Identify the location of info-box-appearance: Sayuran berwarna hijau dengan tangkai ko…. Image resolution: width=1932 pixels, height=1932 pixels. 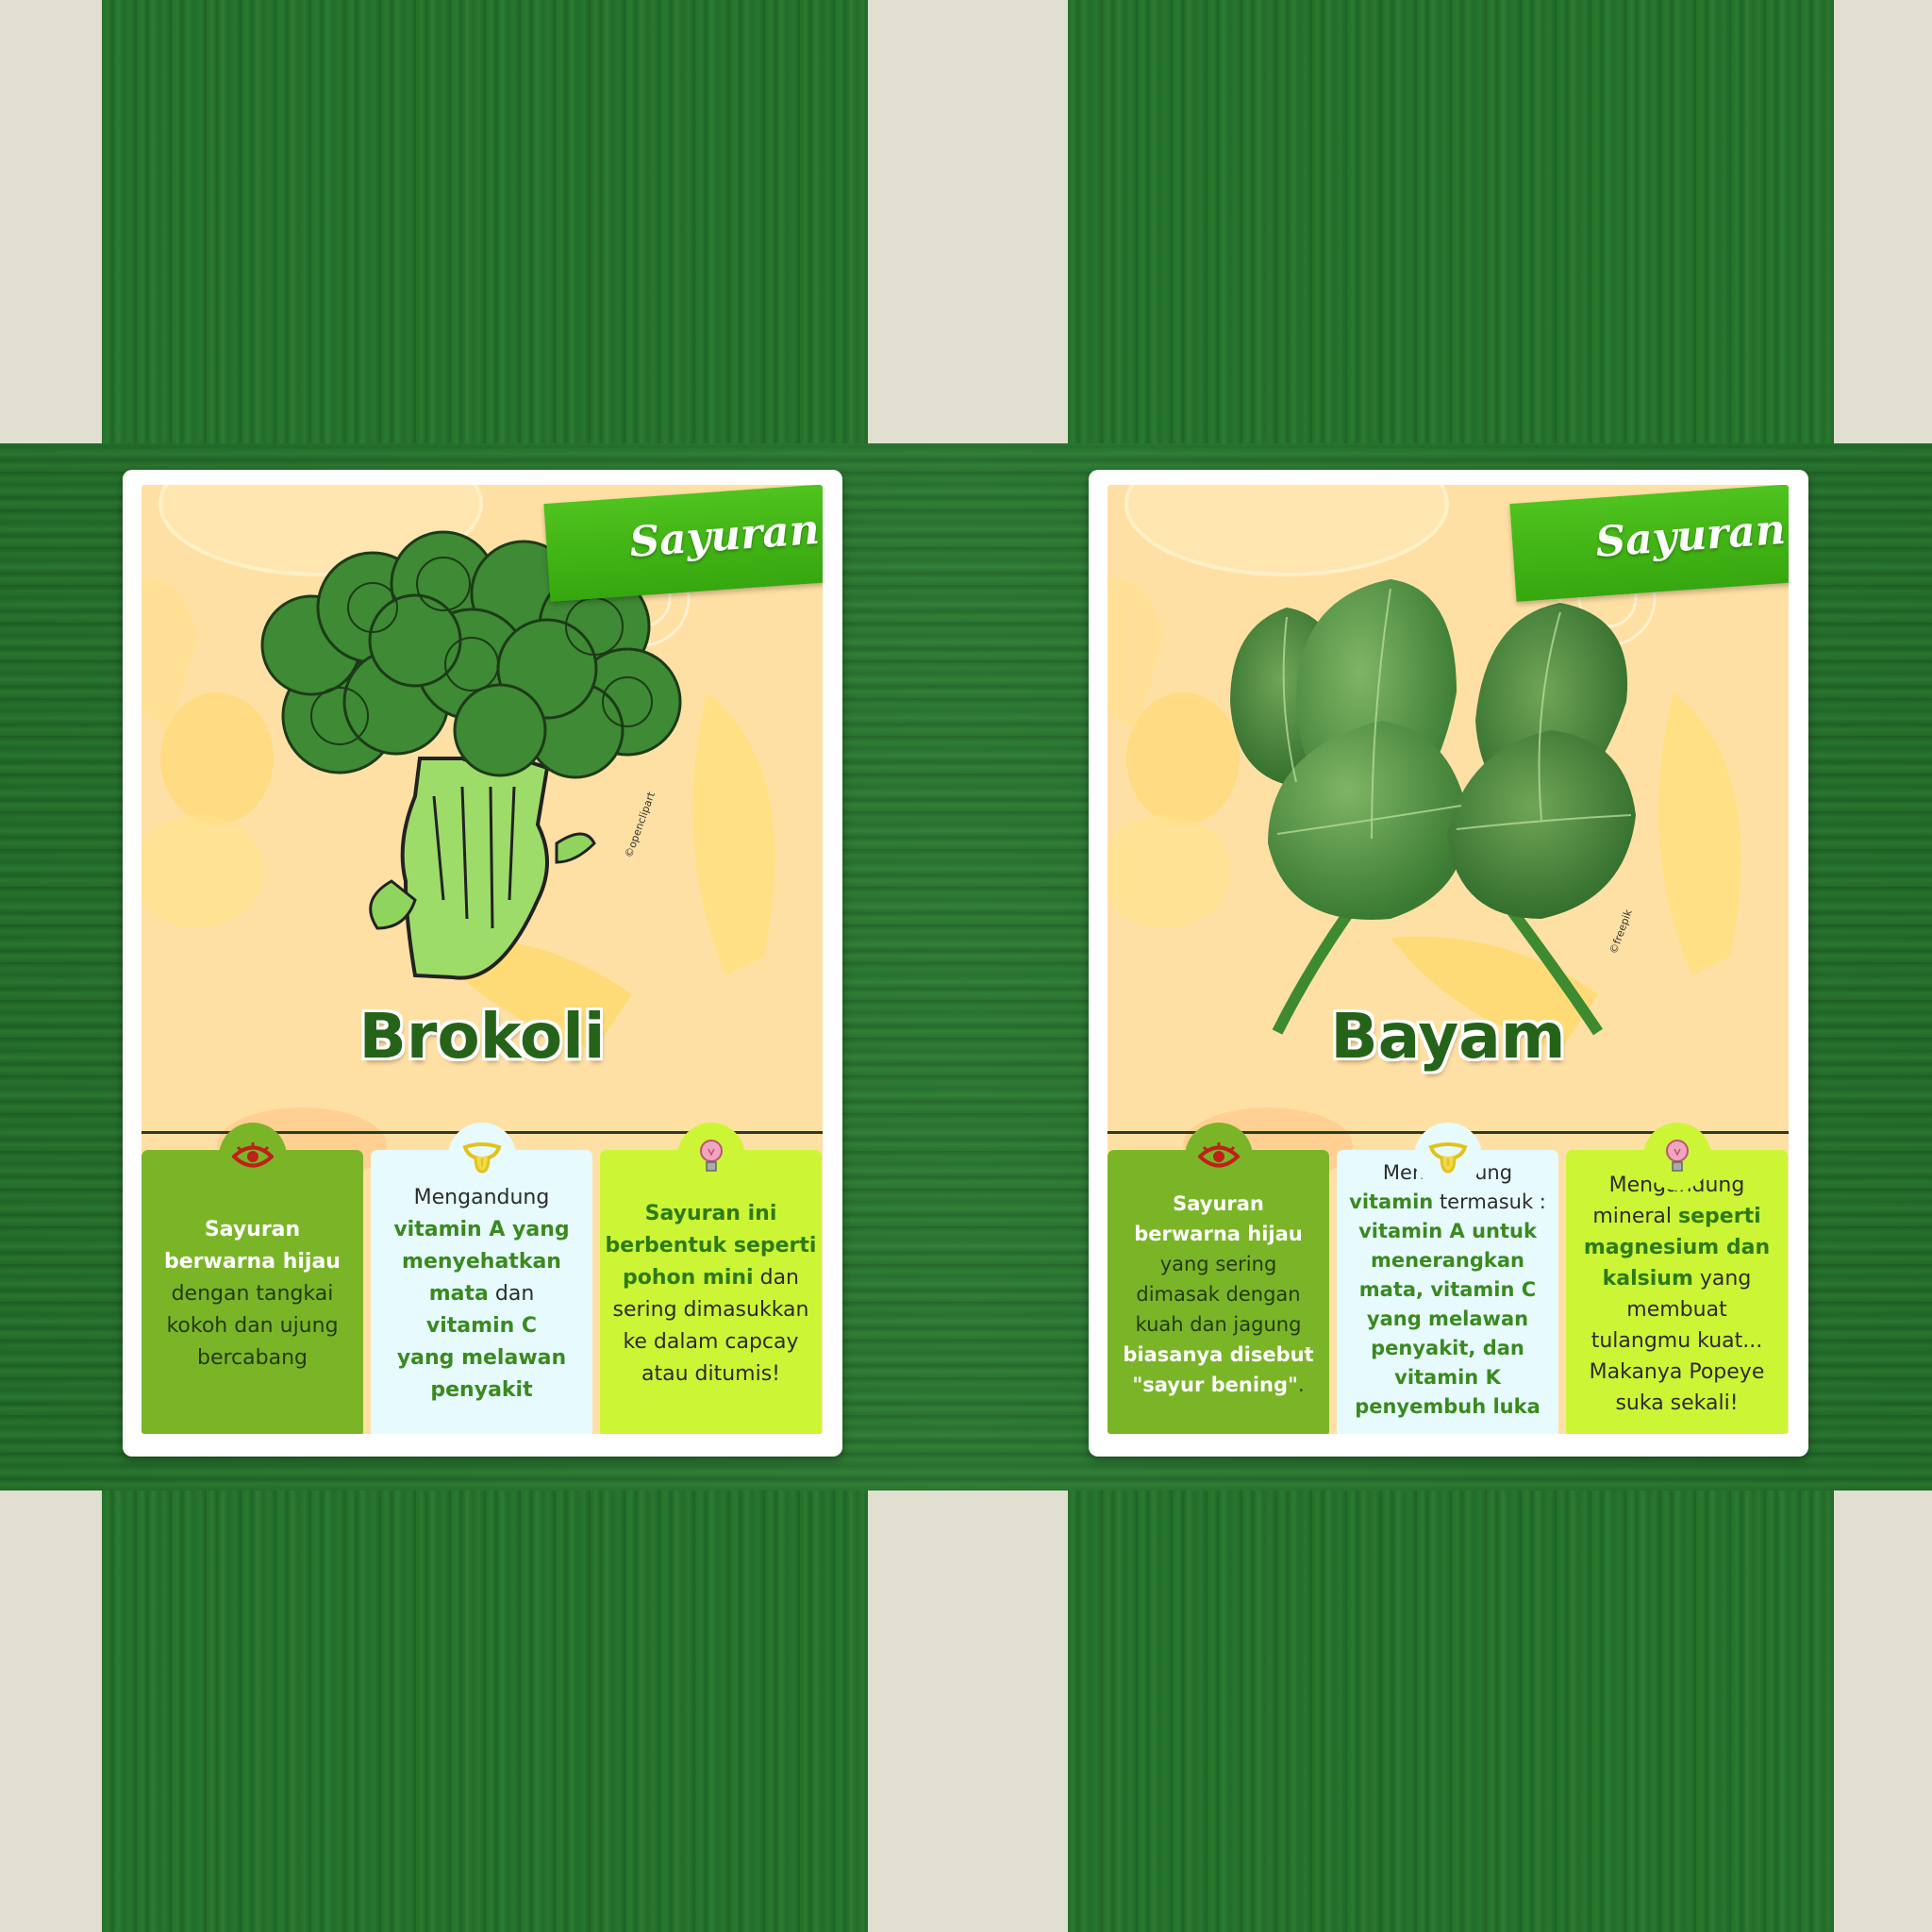
(252, 1292).